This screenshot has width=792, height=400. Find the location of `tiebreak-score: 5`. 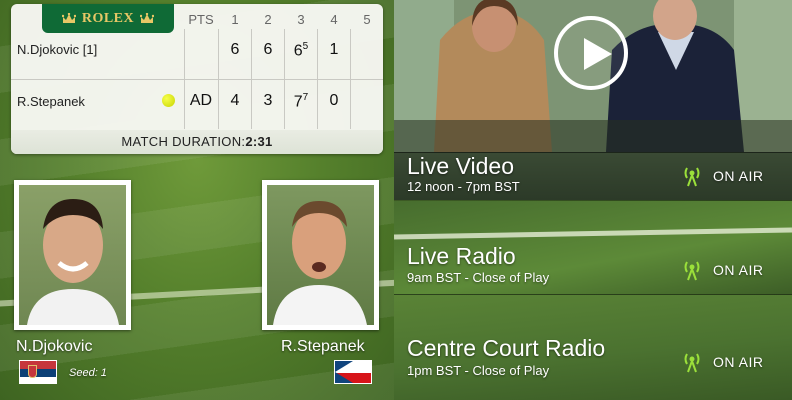

tiebreak-score: 5 is located at coordinates (305, 46).